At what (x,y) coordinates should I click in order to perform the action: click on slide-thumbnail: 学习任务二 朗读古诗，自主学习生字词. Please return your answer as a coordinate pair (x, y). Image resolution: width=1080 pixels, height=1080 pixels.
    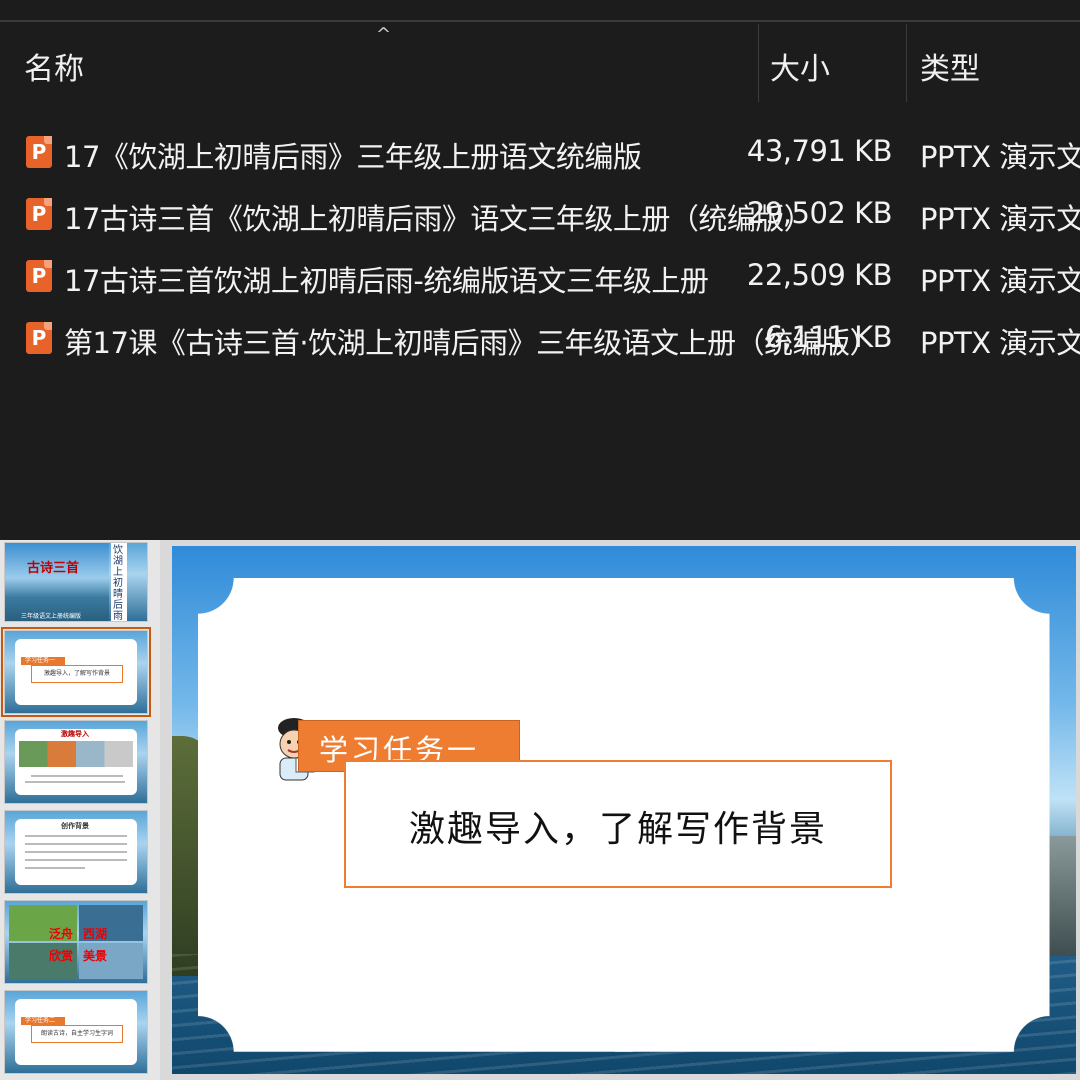
    Looking at the image, I should click on (76, 1032).